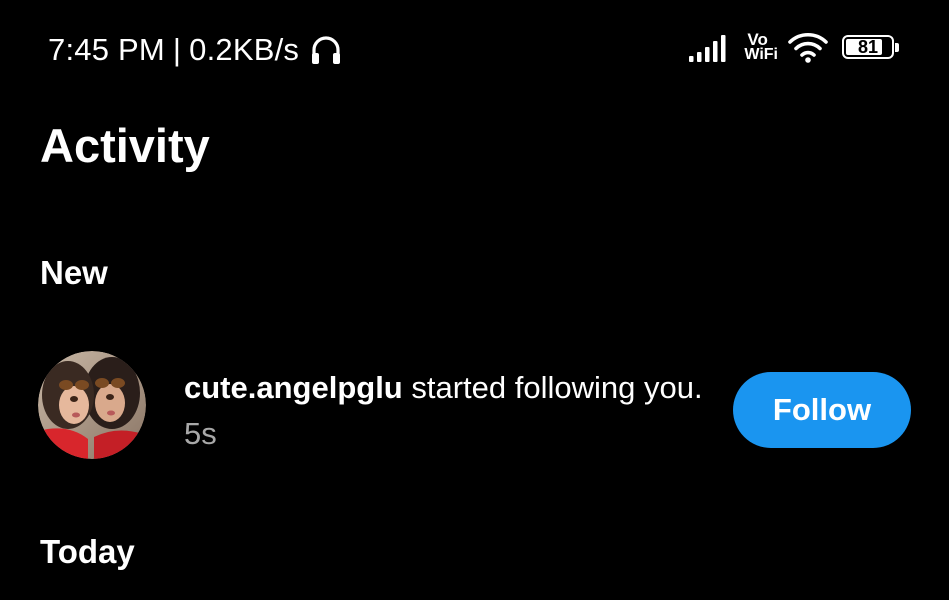 The image size is (949, 600). Describe the element at coordinates (106, 49) in the screenshot. I see `status-time: 7:45 PM` at that location.